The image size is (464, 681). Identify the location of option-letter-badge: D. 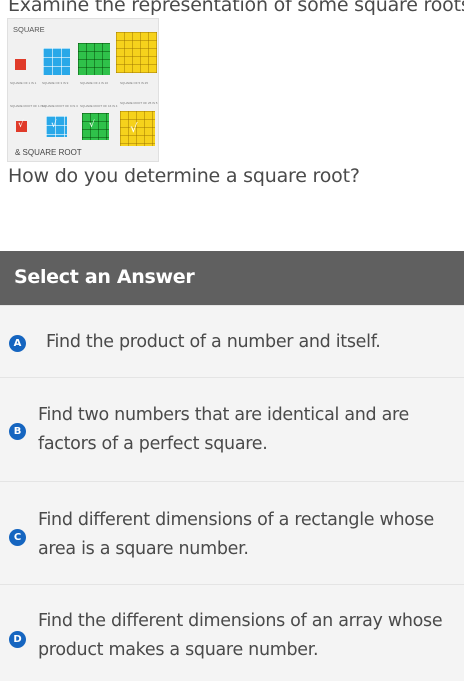
(17, 639).